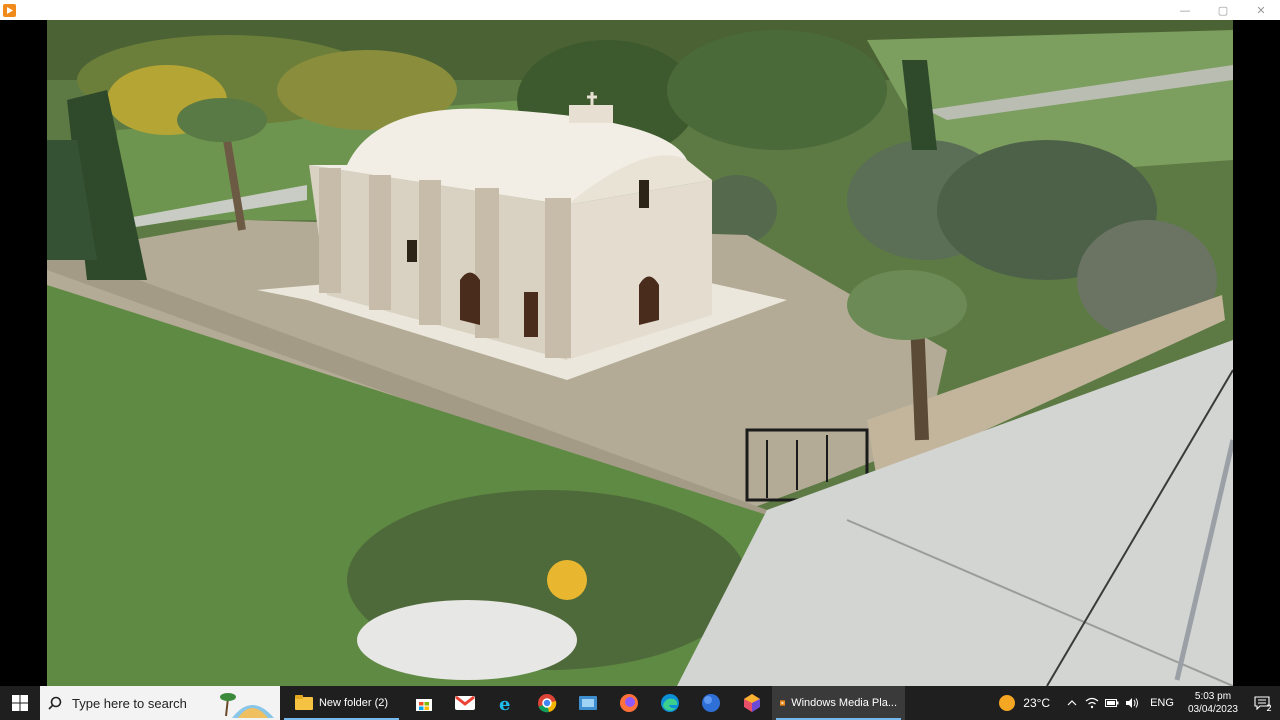 The height and width of the screenshot is (720, 1280). What do you see at coordinates (1262, 703) in the screenshot?
I see `notification-center-button: 2` at bounding box center [1262, 703].